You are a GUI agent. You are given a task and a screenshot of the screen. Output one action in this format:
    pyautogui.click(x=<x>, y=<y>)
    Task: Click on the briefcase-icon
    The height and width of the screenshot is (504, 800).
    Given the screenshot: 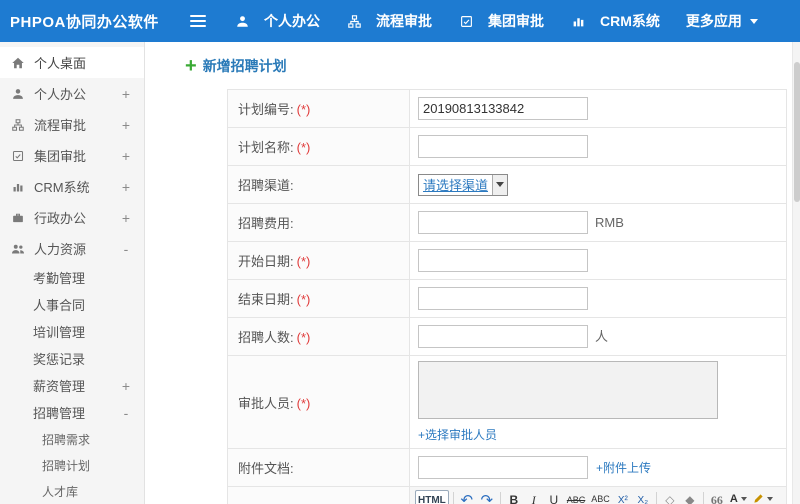 What is the action you would take?
    pyautogui.click(x=18, y=217)
    